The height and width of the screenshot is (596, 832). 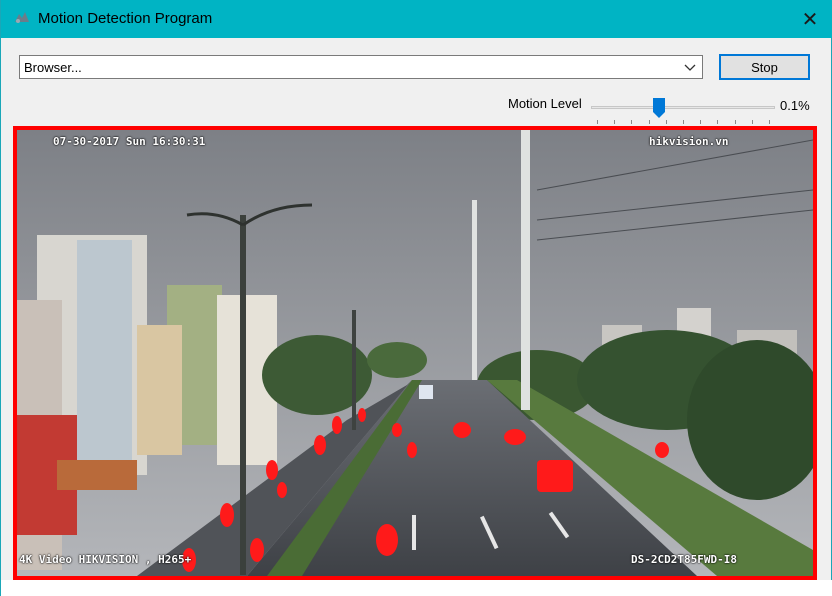 What do you see at coordinates (129, 141) in the screenshot?
I see `camera-timestamp: 07-30-2017 Sun 16:30:31` at bounding box center [129, 141].